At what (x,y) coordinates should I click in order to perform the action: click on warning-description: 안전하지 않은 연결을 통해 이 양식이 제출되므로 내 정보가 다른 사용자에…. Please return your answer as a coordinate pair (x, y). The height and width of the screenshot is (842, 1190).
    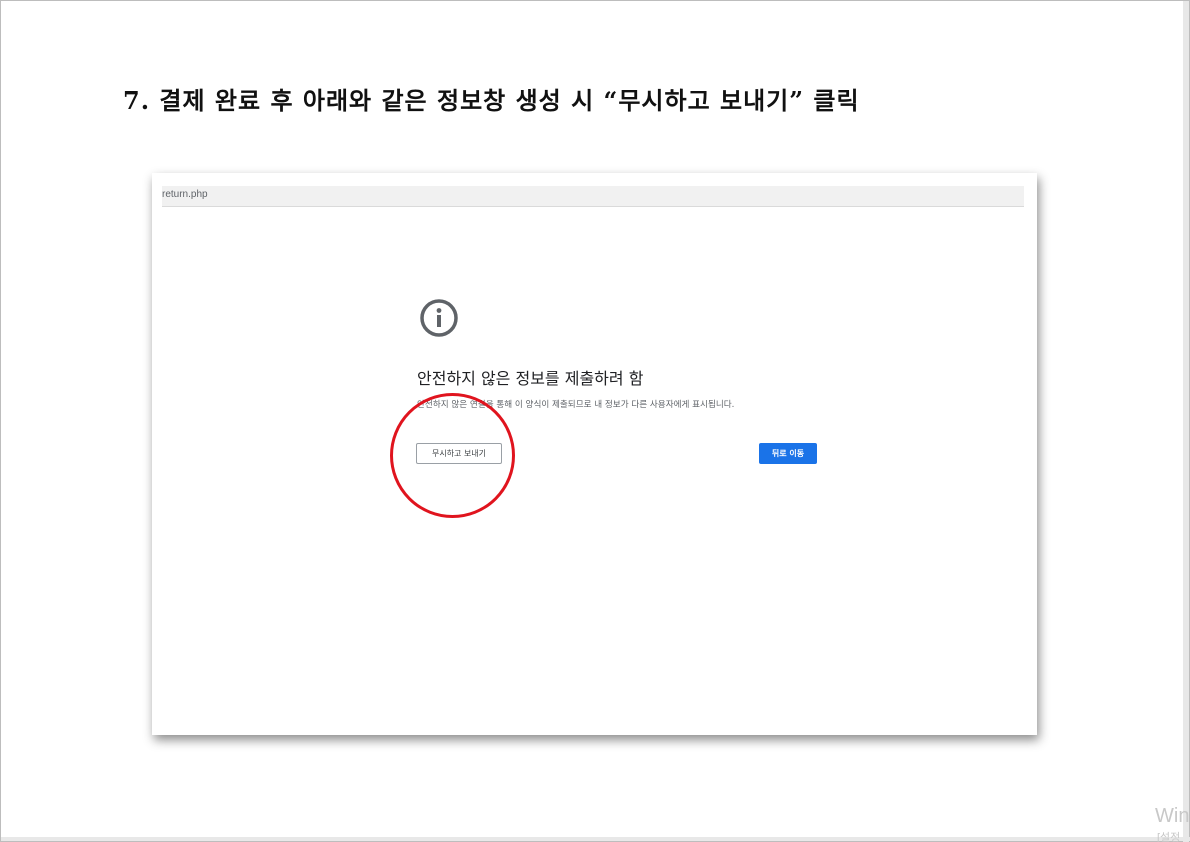
    Looking at the image, I should click on (576, 405).